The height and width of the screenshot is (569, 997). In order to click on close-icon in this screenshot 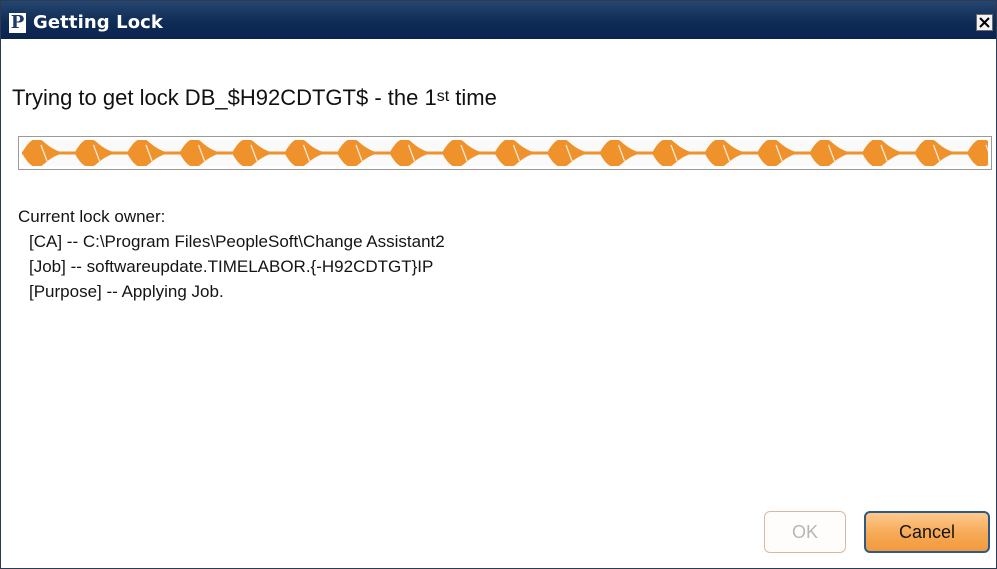, I will do `click(984, 22)`.